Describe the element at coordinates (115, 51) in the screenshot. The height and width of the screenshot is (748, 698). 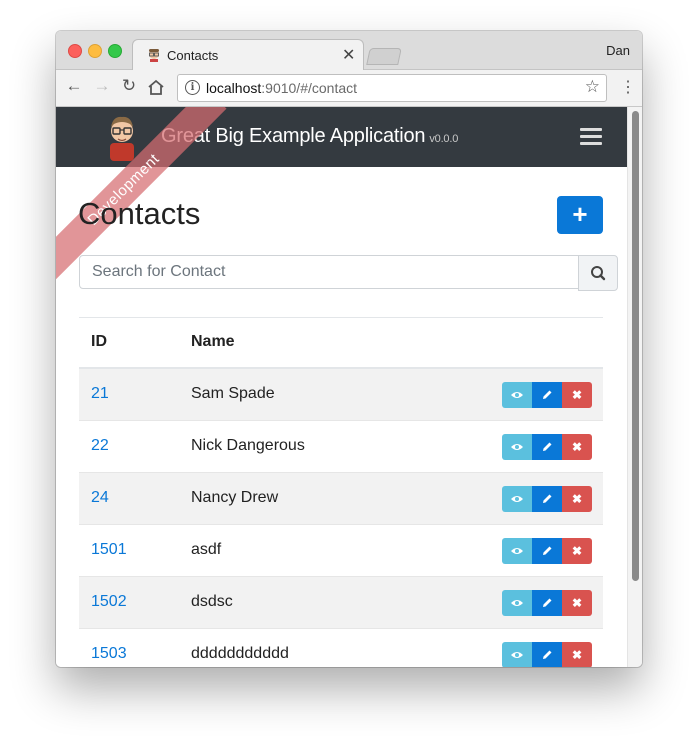
I see `maximize-window-button` at that location.